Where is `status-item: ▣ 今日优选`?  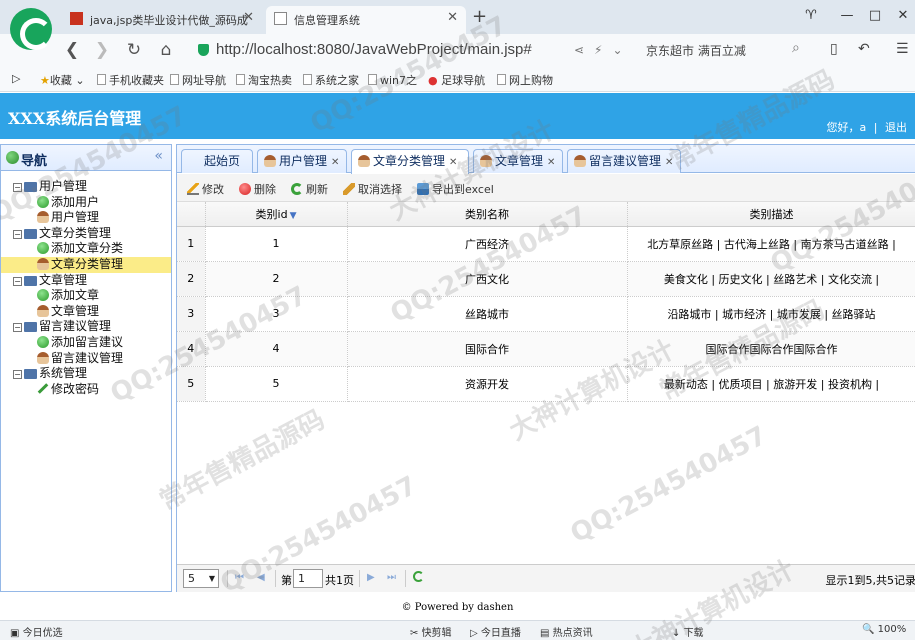 status-item: ▣ 今日优选 is located at coordinates (36, 631).